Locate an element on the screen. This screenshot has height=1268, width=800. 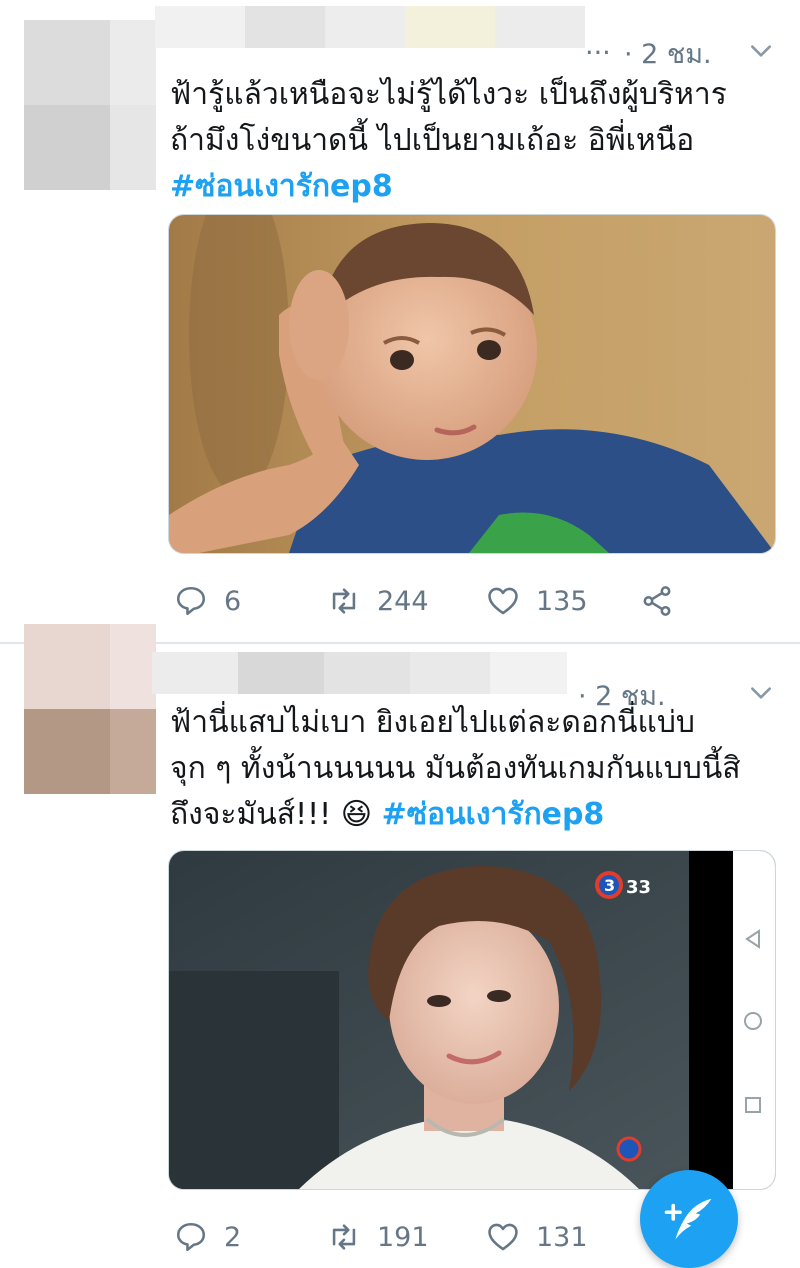
compose-tweet-icon is located at coordinates (688, 1219).